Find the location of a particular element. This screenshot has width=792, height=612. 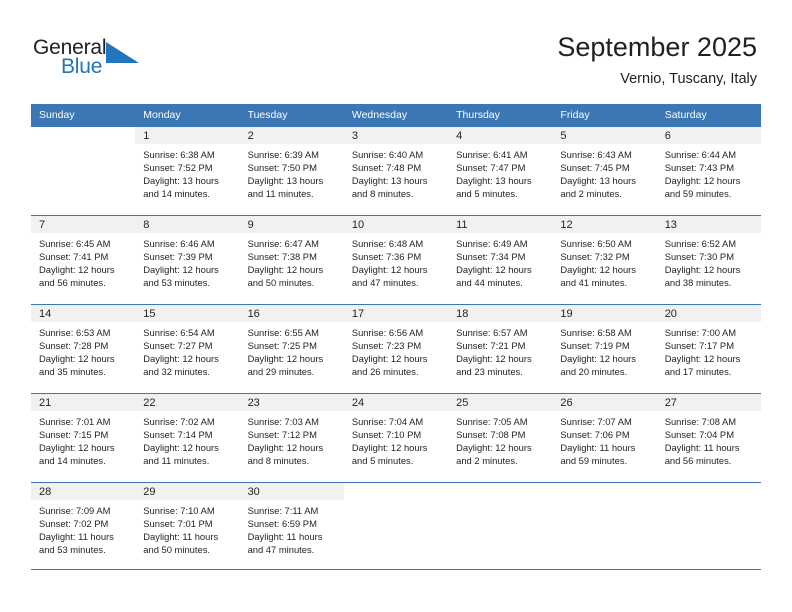

daylight-text-cont: and 2 minutes. is located at coordinates (487, 461).